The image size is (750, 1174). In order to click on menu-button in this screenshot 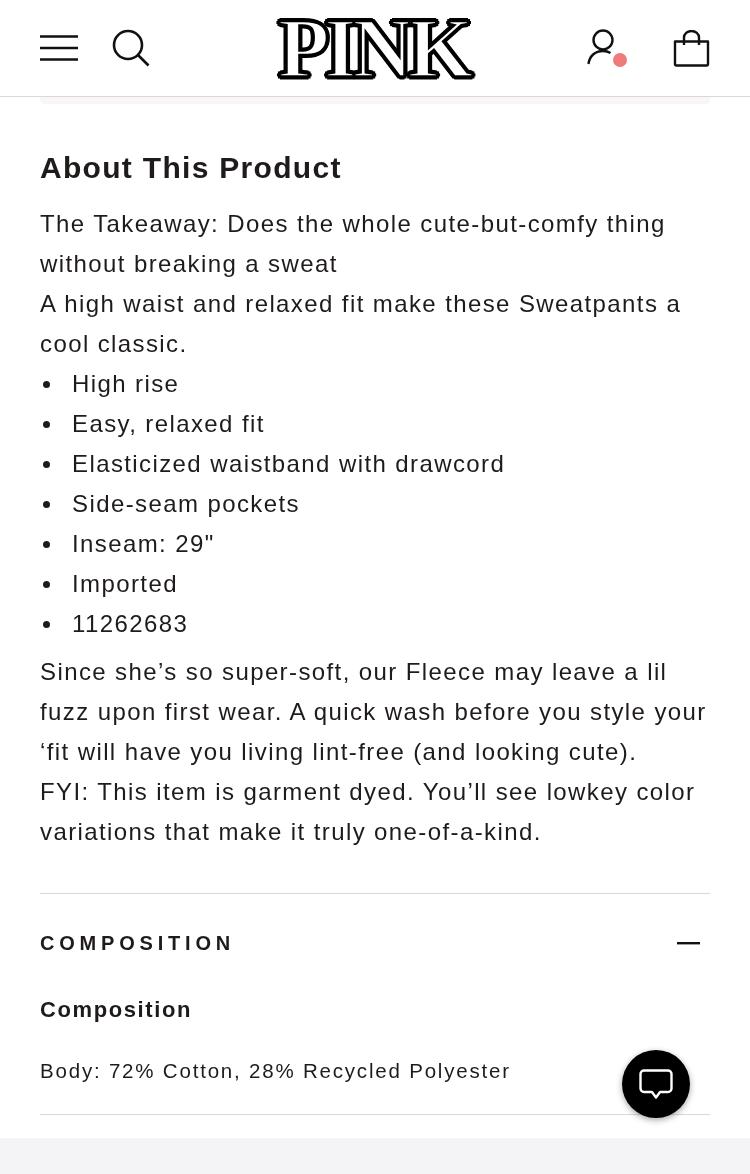, I will do `click(59, 48)`.